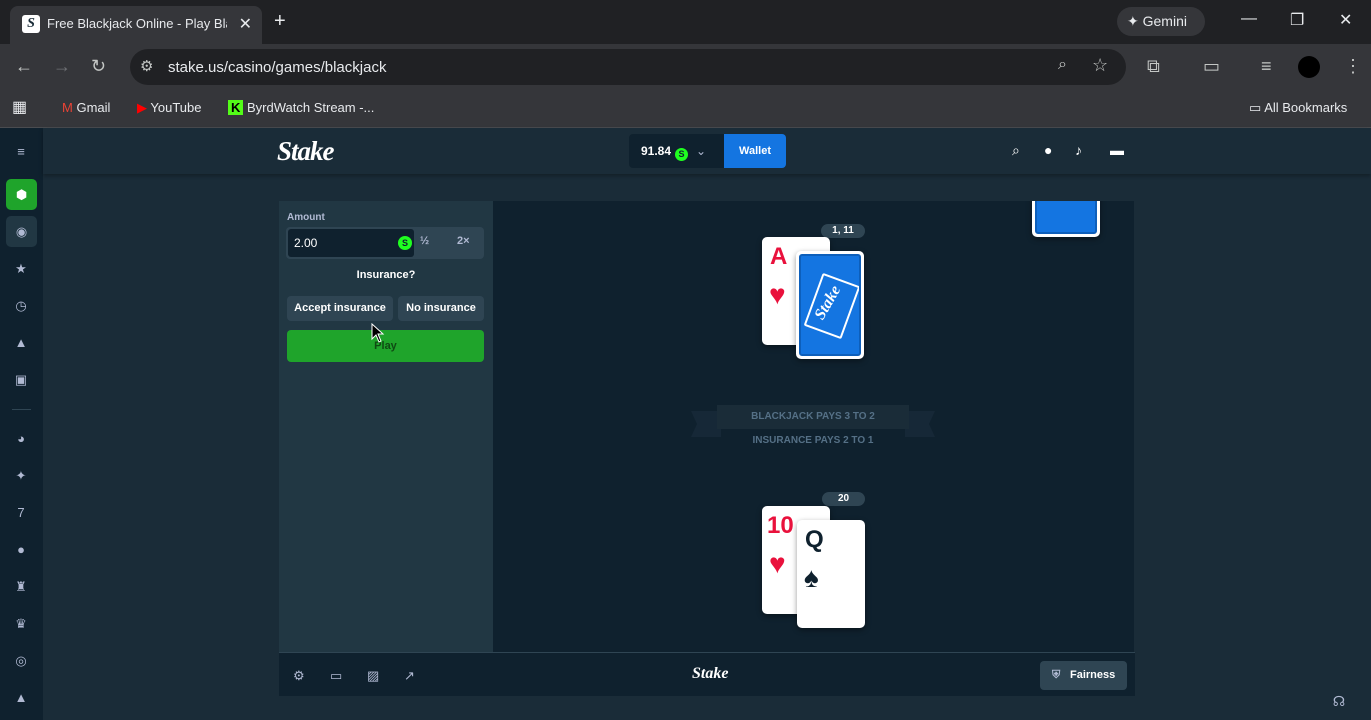 The width and height of the screenshot is (1371, 720). I want to click on url-text: stake.us/casino/games/blackjack, so click(277, 67).